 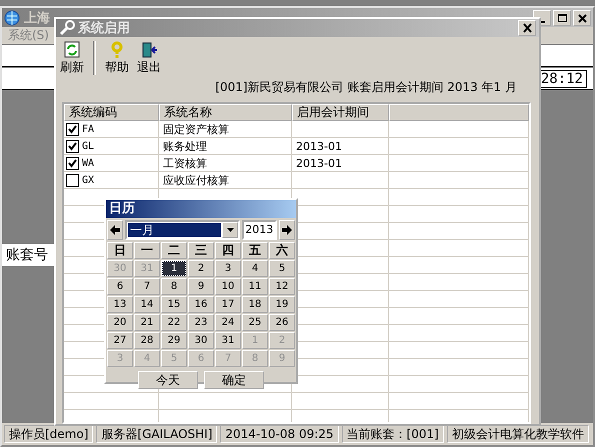 What do you see at coordinates (230, 230) in the screenshot?
I see `dropdown-arrow-icon` at bounding box center [230, 230].